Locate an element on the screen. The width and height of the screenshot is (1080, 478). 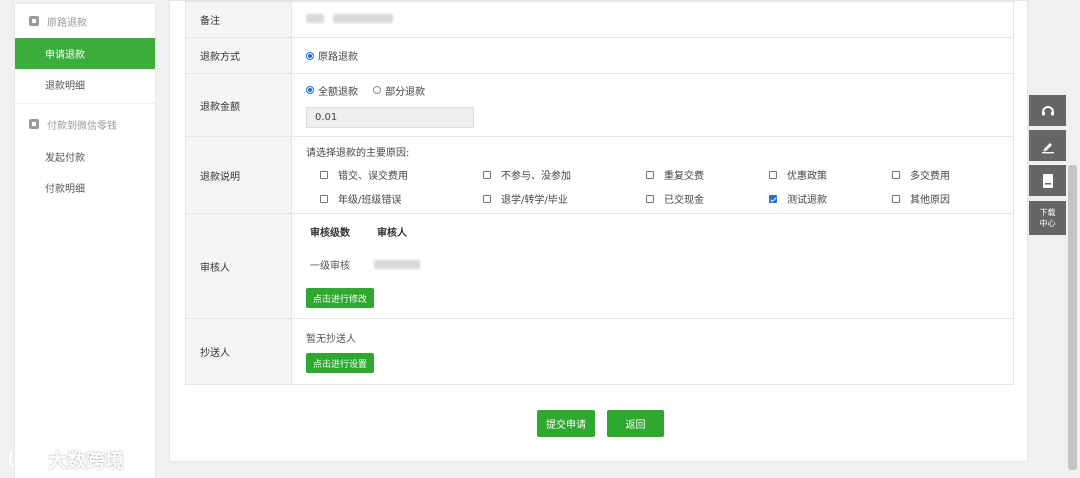
remark-label: 备注 is located at coordinates (238, 19).